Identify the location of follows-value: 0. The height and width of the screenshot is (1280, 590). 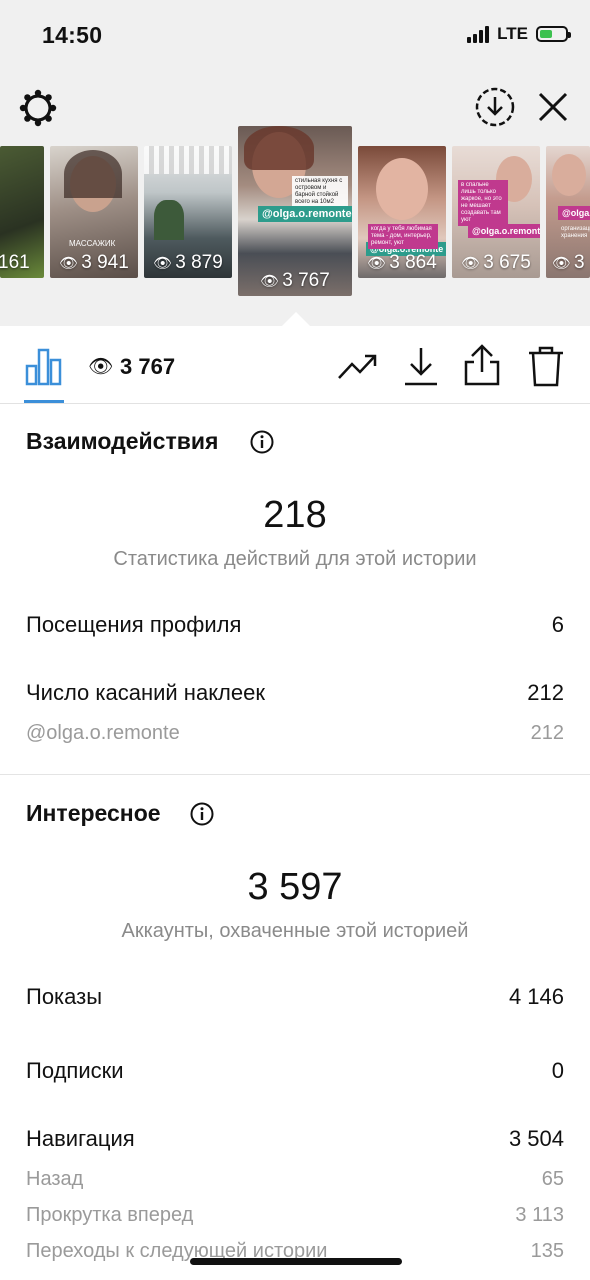
(557, 1070).